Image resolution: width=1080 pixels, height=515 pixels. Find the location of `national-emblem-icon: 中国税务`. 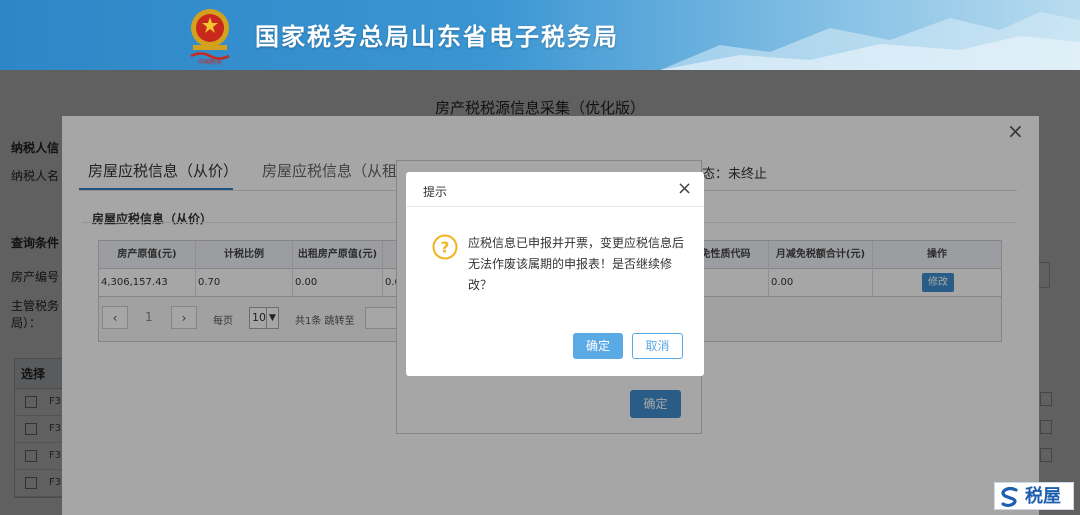

national-emblem-icon: 中国税务 is located at coordinates (210, 37).